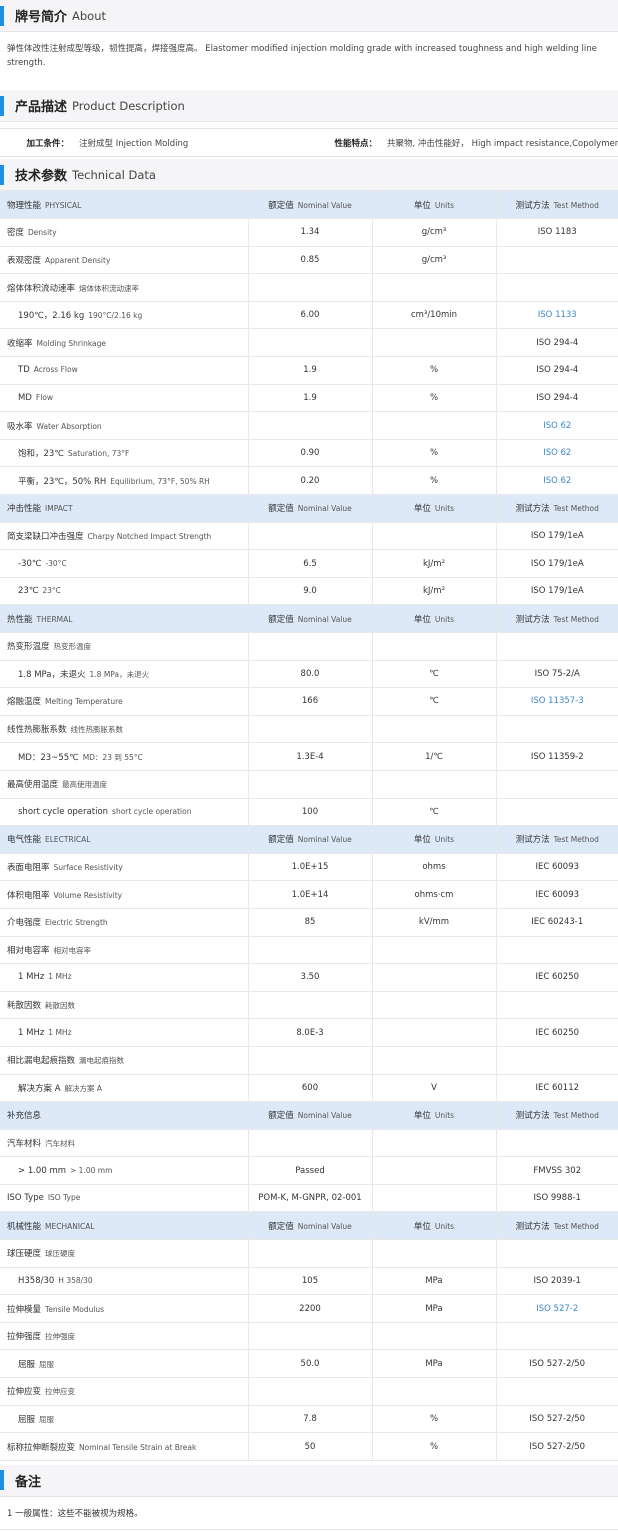 Image resolution: width=618 pixels, height=1531 pixels. I want to click on group-name: 电气性能 ELECTRICAL, so click(124, 839).